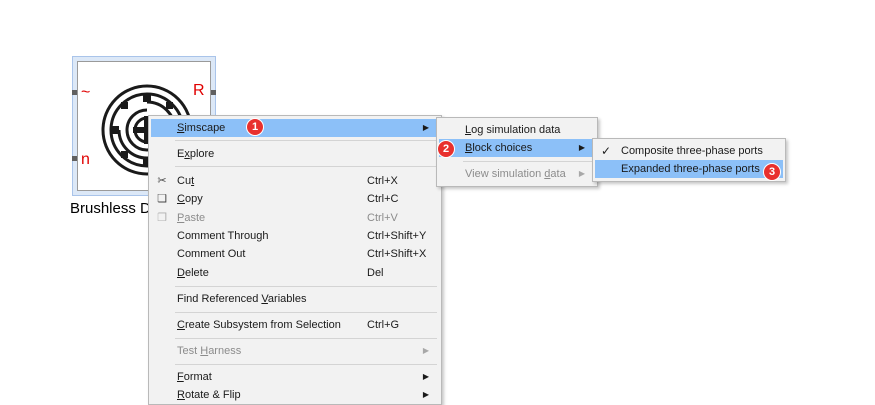 This screenshot has height=405, width=875. I want to click on menu-item-log-simulation-data: Log simulation data, so click(517, 130).